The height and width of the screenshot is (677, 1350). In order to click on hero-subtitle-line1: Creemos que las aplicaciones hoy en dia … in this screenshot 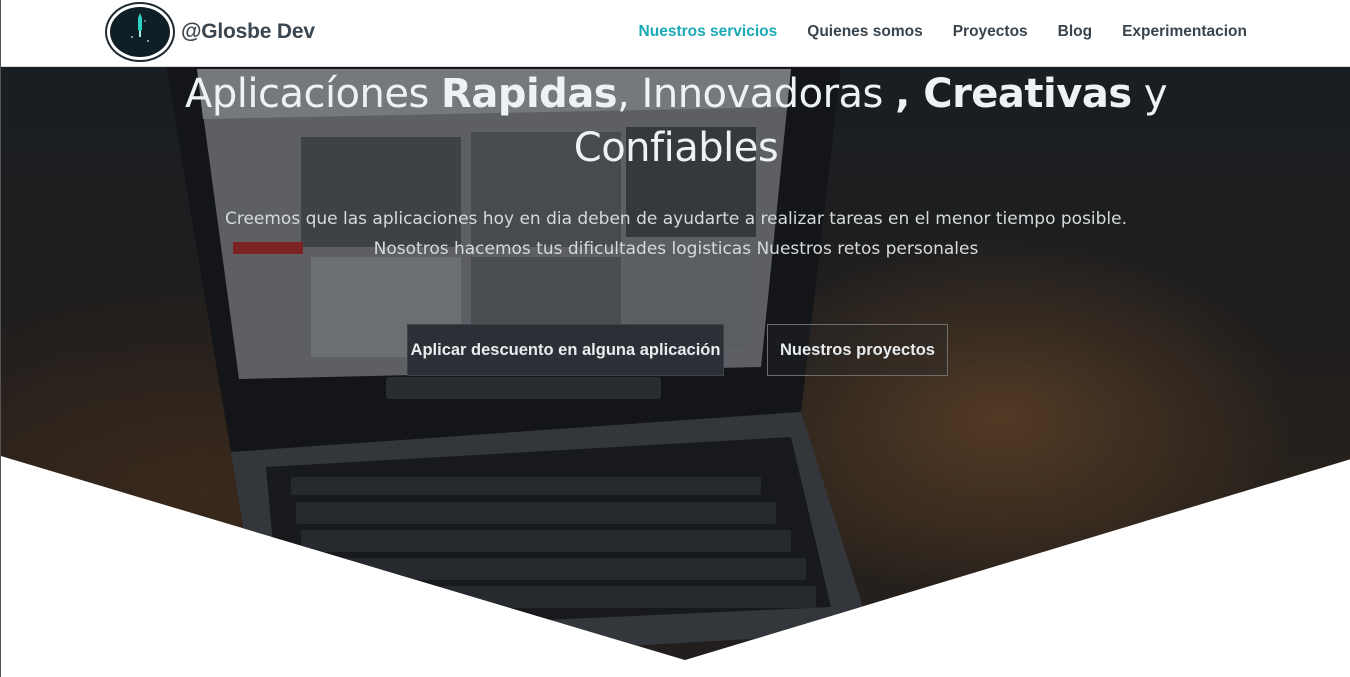, I will do `click(676, 219)`.